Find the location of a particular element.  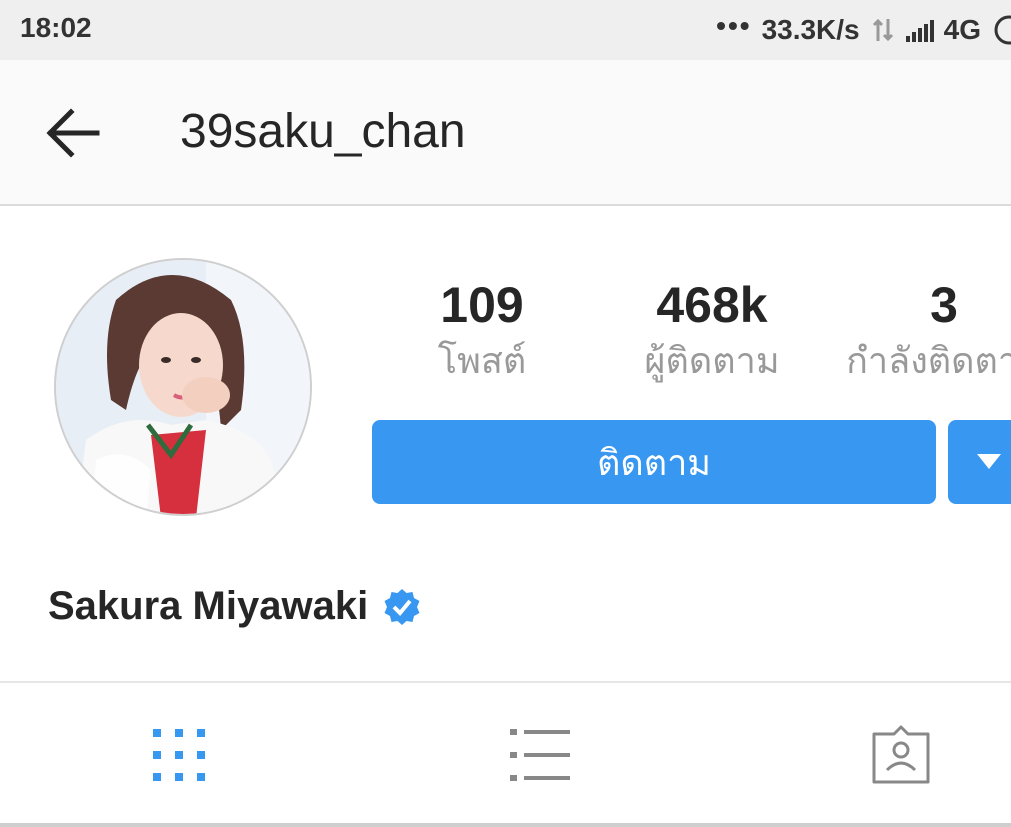

battery-icon is located at coordinates (1002, 30).